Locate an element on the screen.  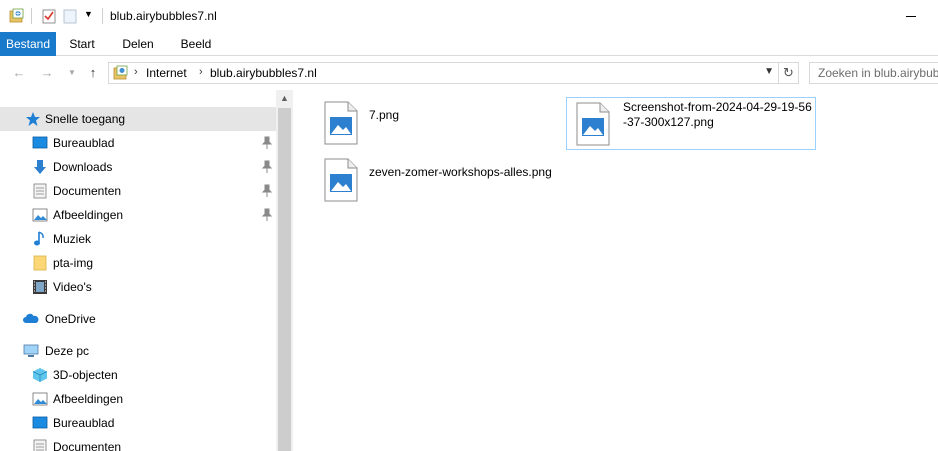
nav-item-videos: Video's is located at coordinates (138, 287).